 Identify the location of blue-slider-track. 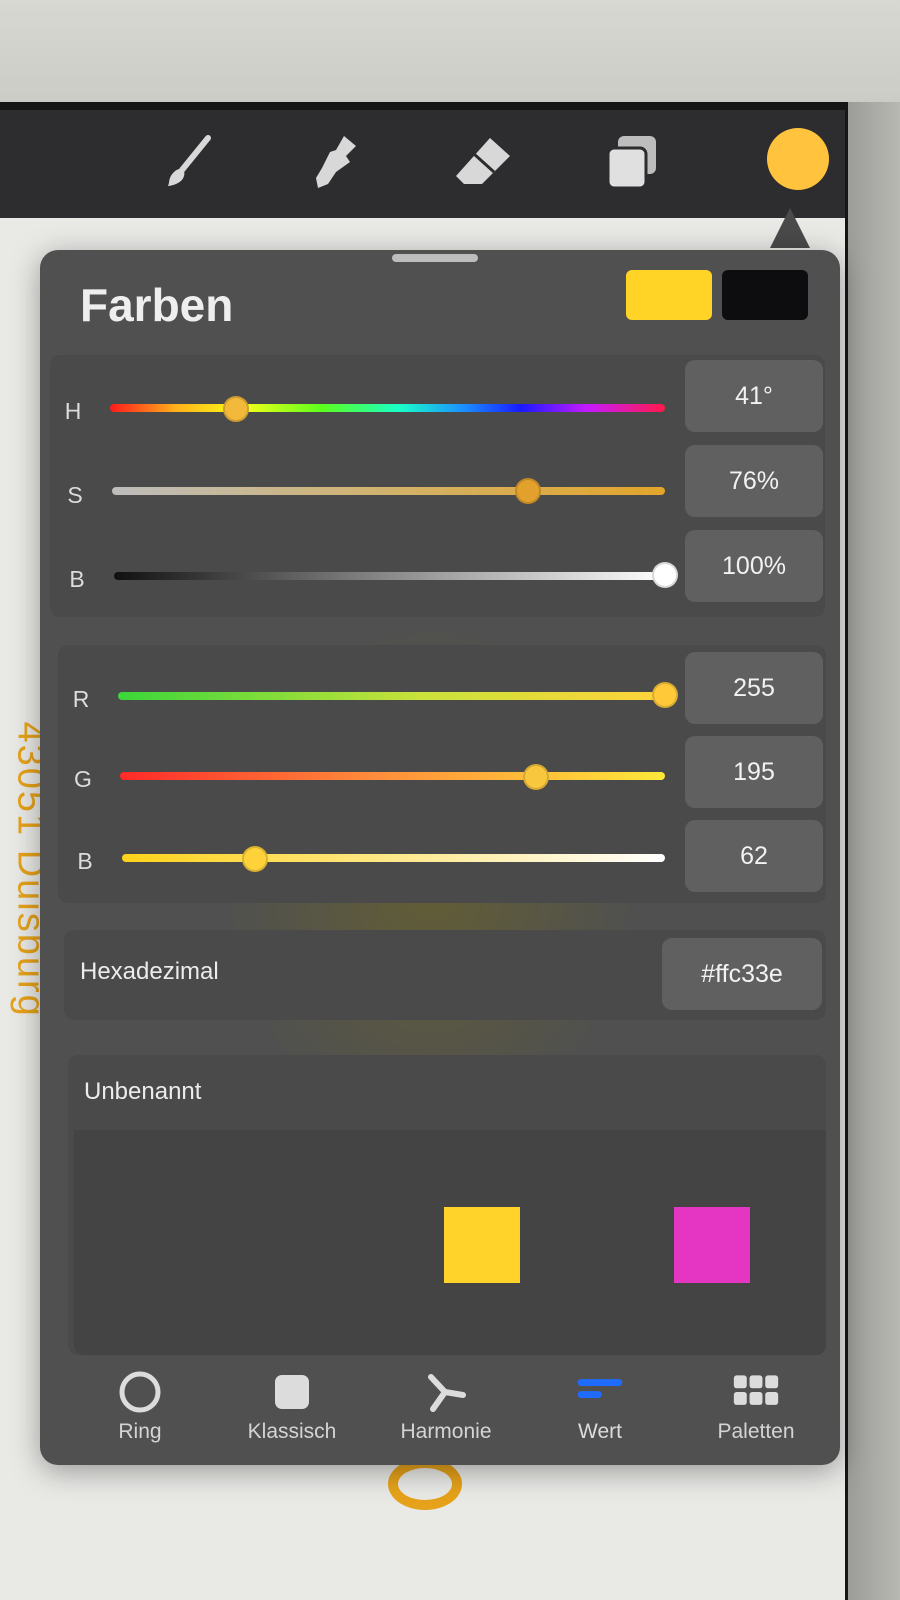
(393, 858).